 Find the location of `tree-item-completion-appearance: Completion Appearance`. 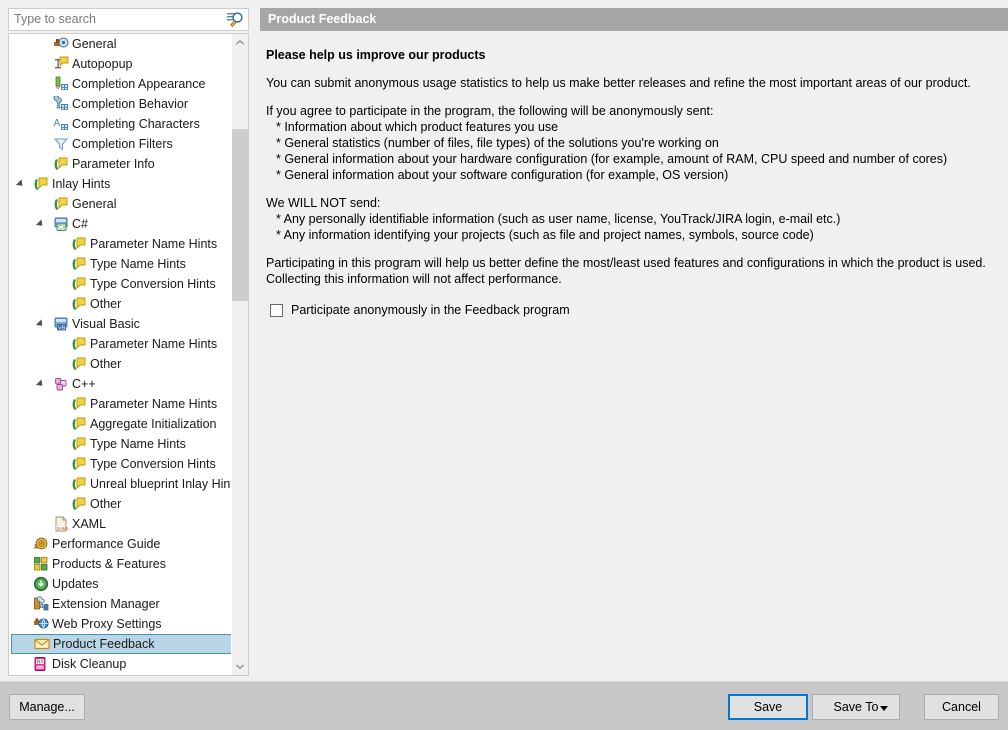

tree-item-completion-appearance: Completion Appearance is located at coordinates (120, 84).